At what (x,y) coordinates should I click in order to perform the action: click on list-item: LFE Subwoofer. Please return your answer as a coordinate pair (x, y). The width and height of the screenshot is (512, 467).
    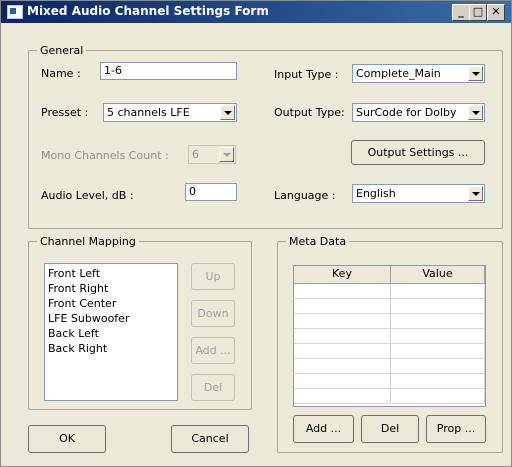
    Looking at the image, I should click on (111, 318).